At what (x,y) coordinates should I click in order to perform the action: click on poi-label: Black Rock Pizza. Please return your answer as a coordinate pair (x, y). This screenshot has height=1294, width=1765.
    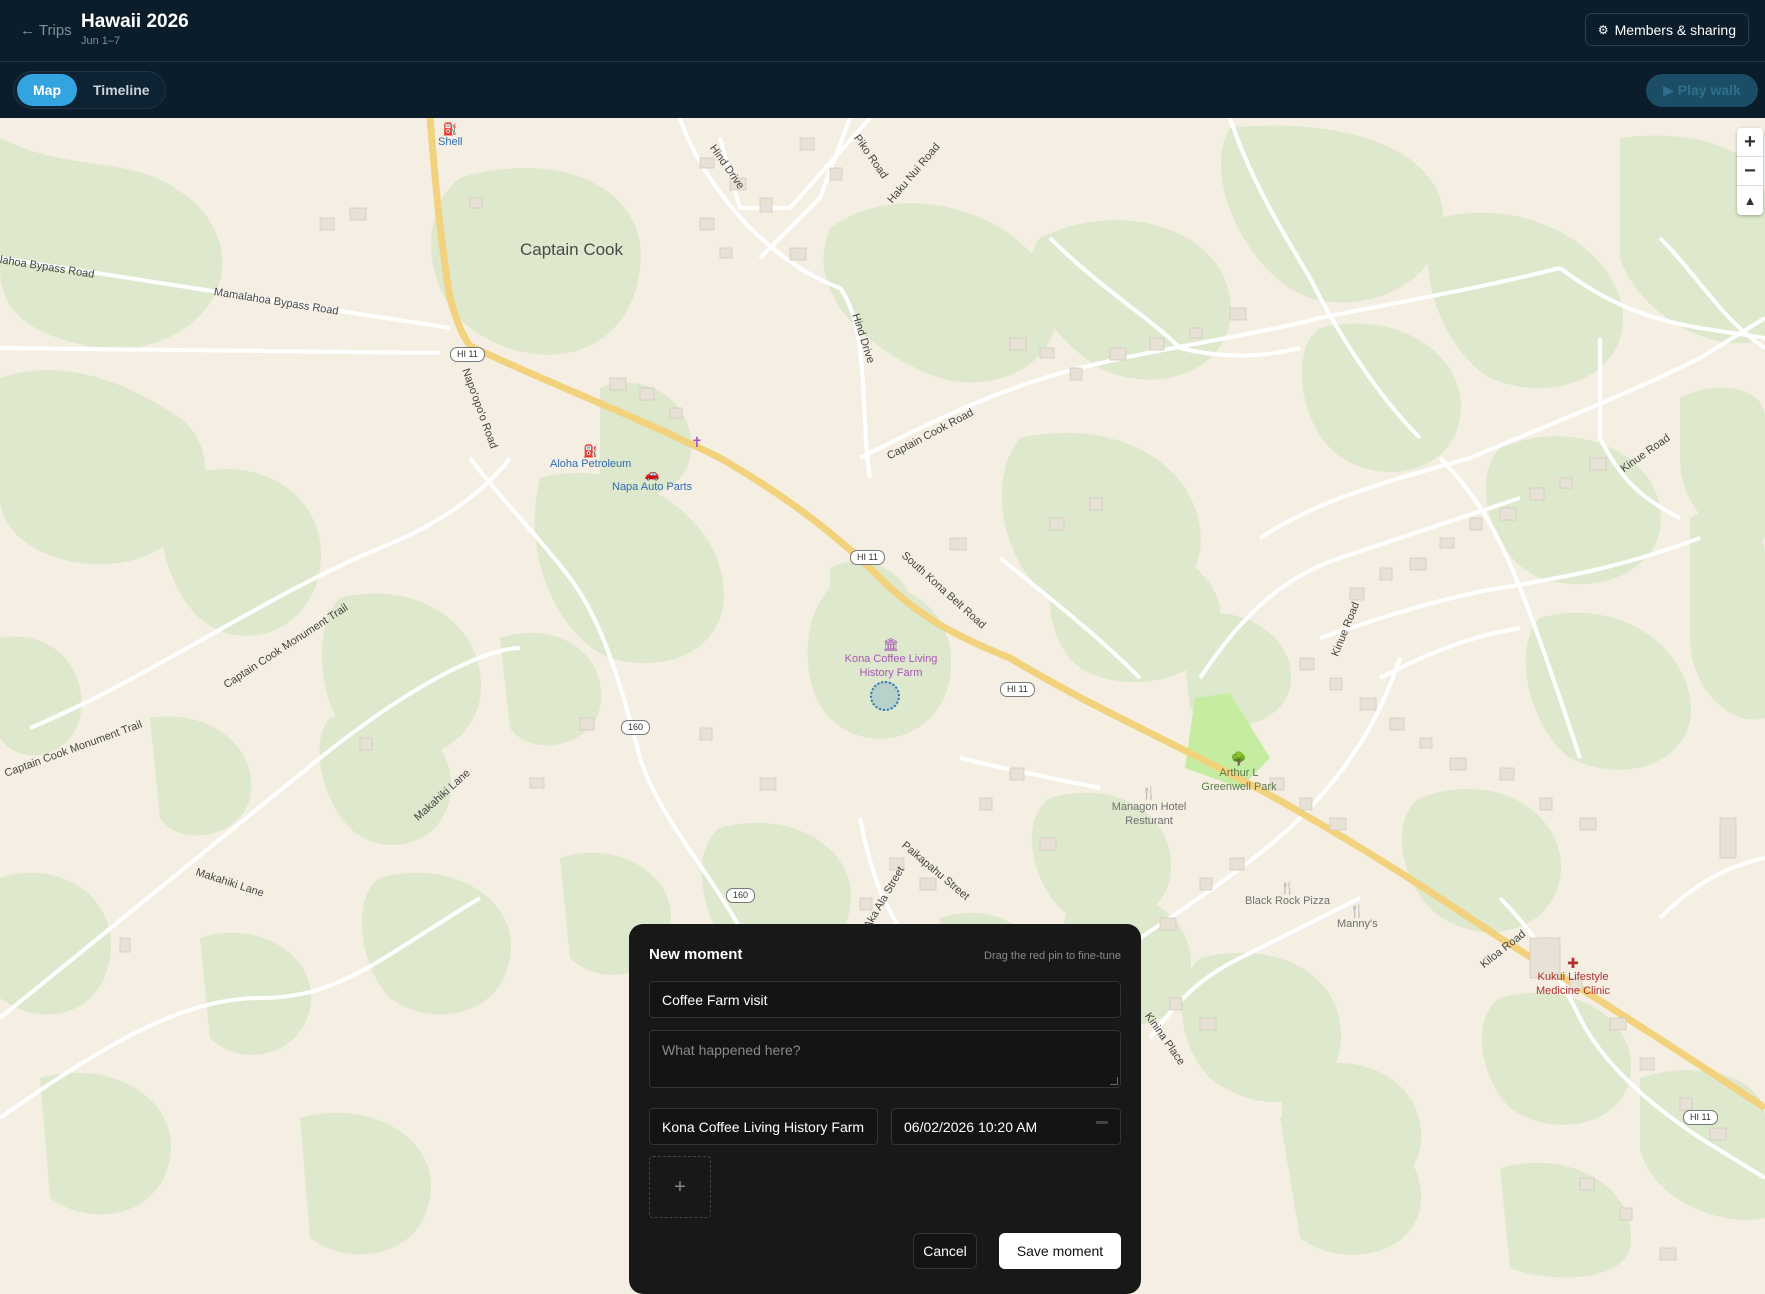
    Looking at the image, I should click on (1287, 901).